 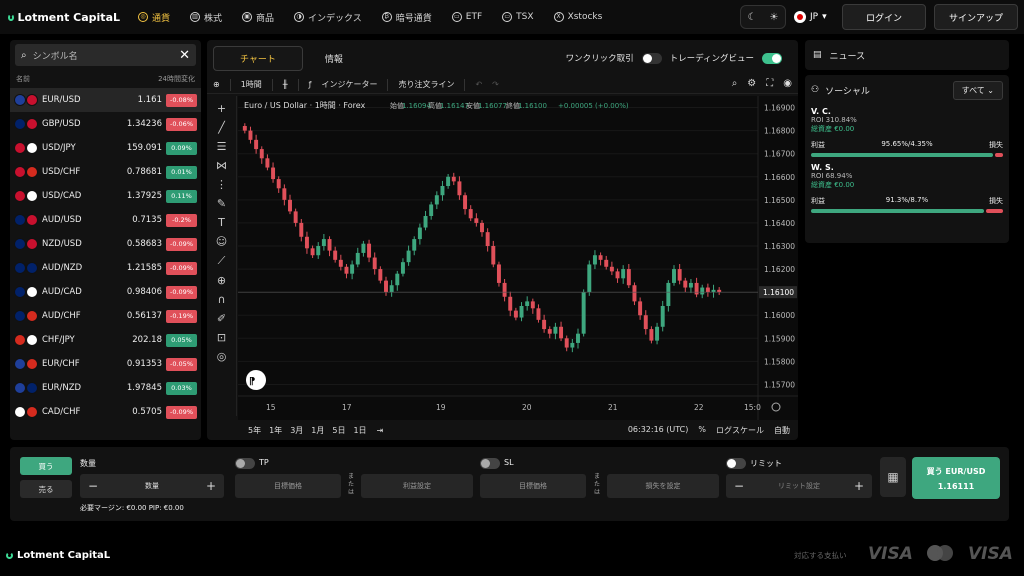 I want to click on indicators-button: インジケーター, so click(x=349, y=84).